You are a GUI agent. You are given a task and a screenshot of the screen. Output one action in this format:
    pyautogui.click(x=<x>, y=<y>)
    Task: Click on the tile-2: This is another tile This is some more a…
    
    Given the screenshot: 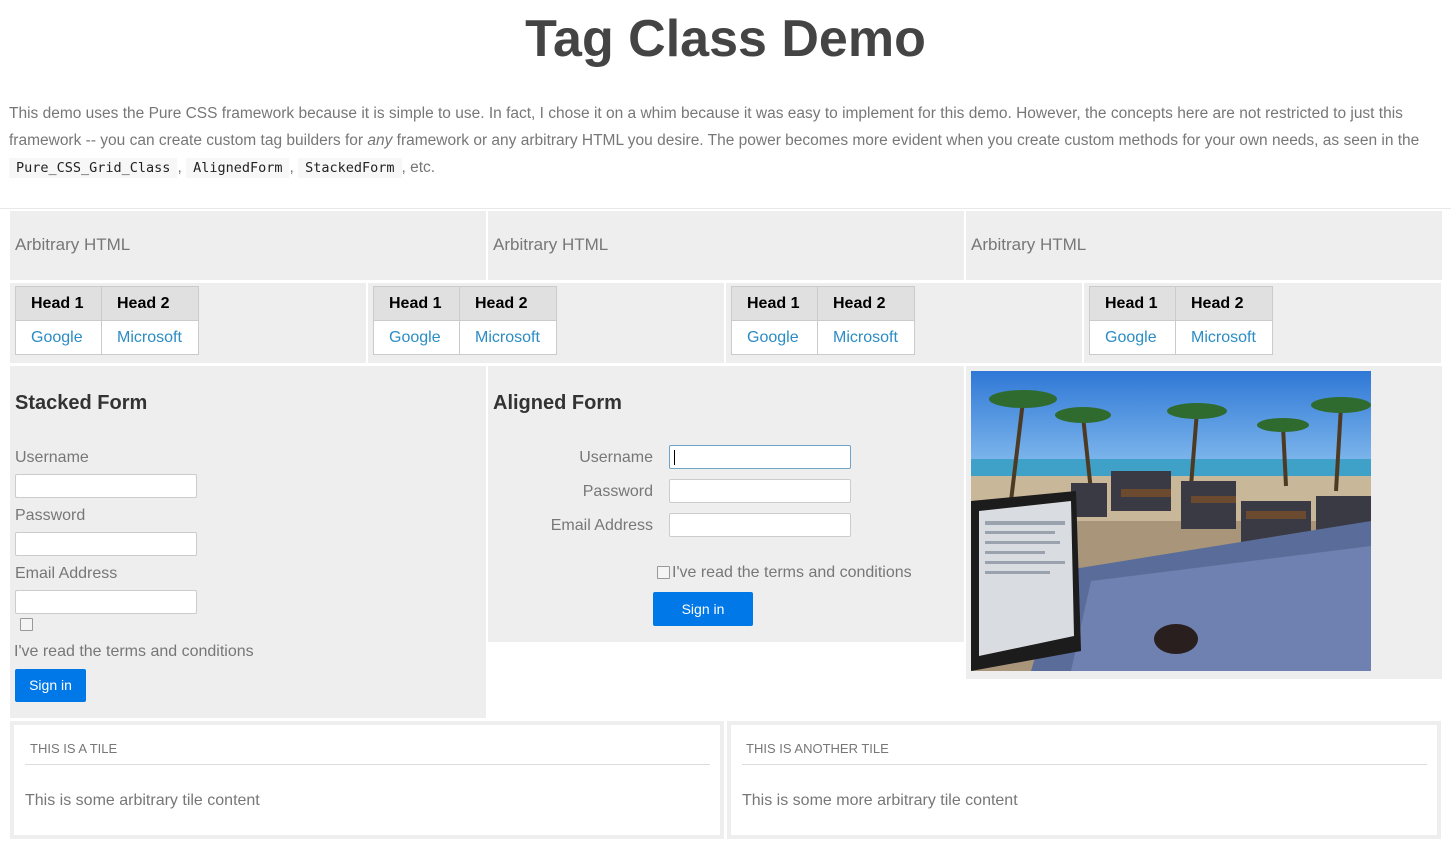 What is the action you would take?
    pyautogui.click(x=1084, y=780)
    